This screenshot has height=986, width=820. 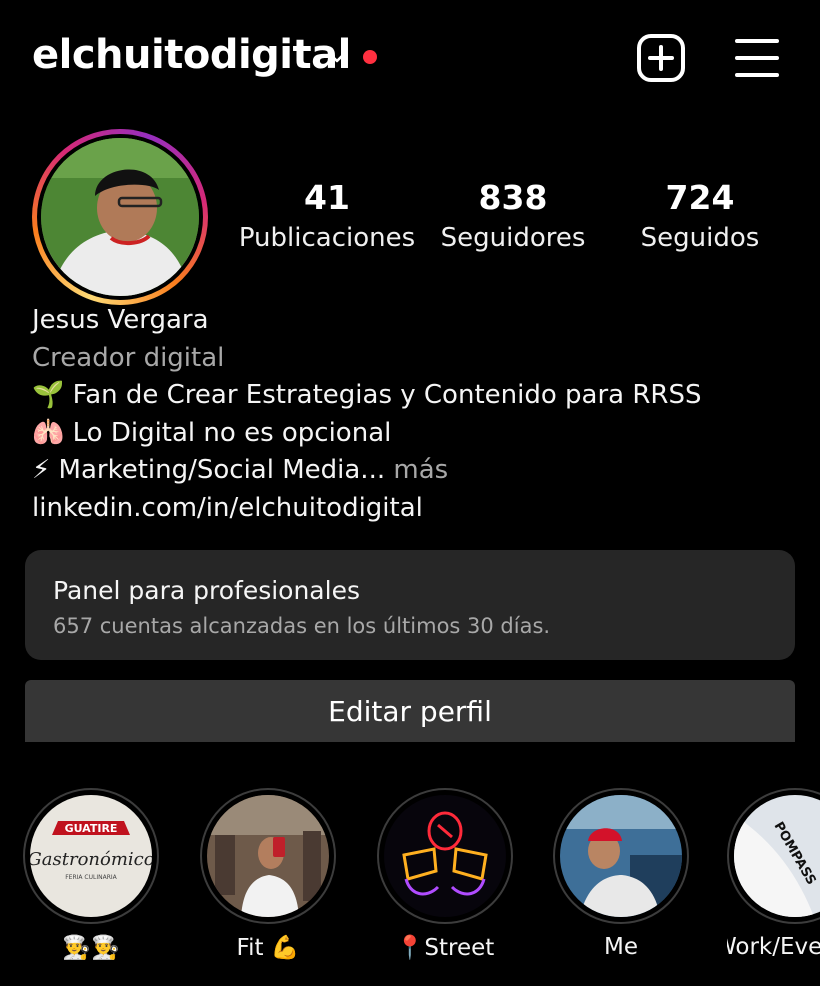 I want to click on profile-link: linkedin.com/in/elchuitodigital, so click(x=412, y=509).